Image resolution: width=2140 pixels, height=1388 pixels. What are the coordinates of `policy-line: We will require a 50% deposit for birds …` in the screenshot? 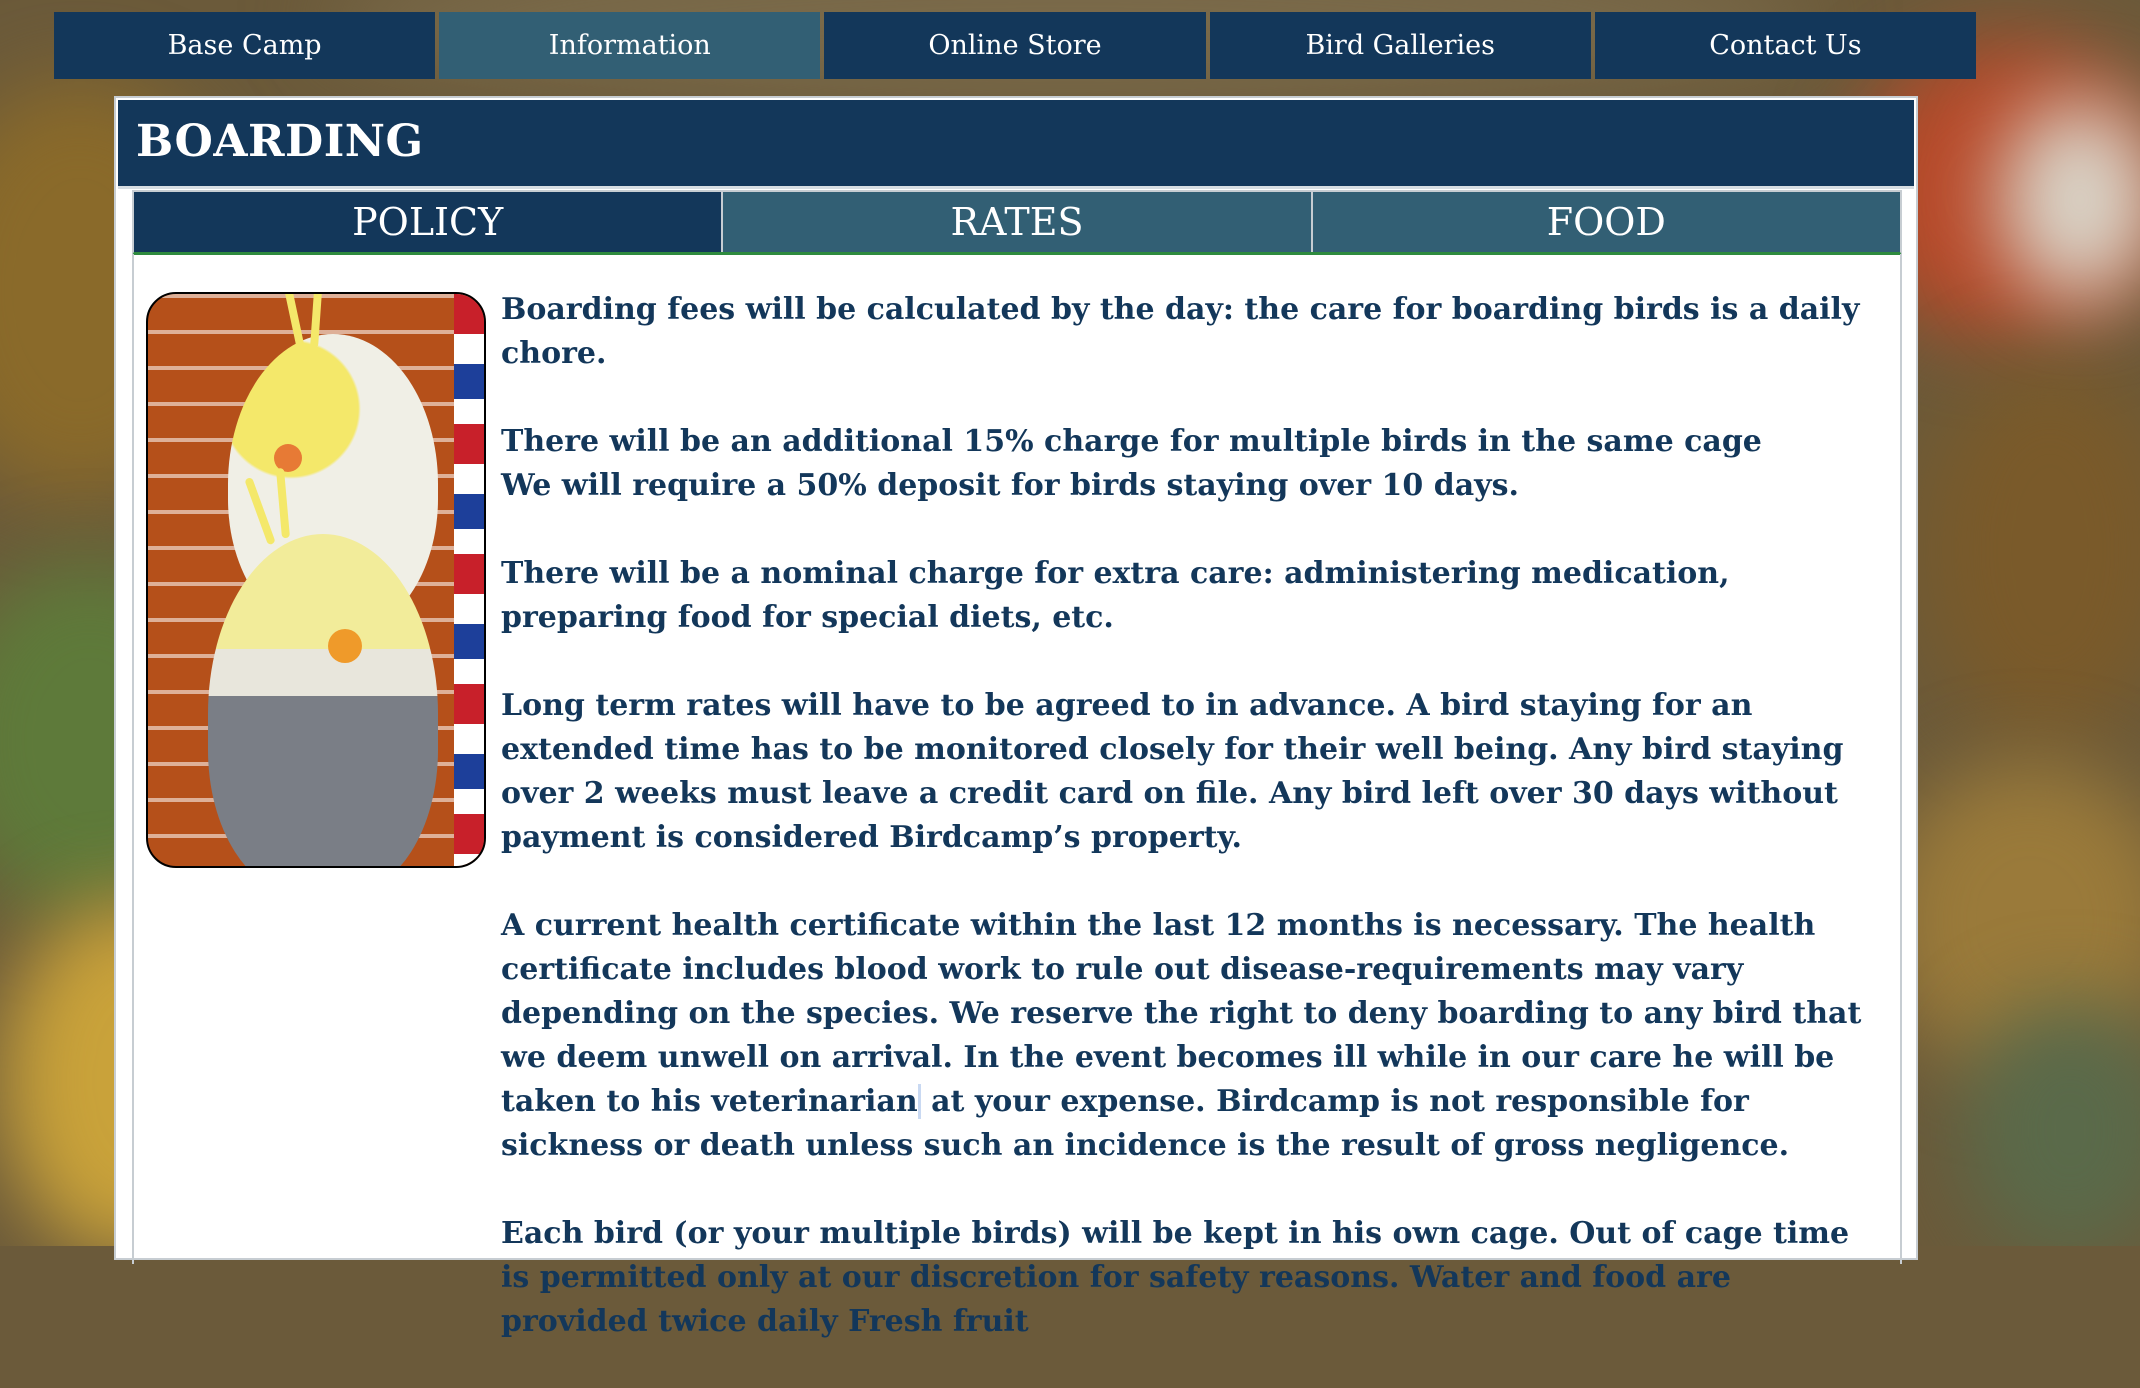 It's located at (1010, 485).